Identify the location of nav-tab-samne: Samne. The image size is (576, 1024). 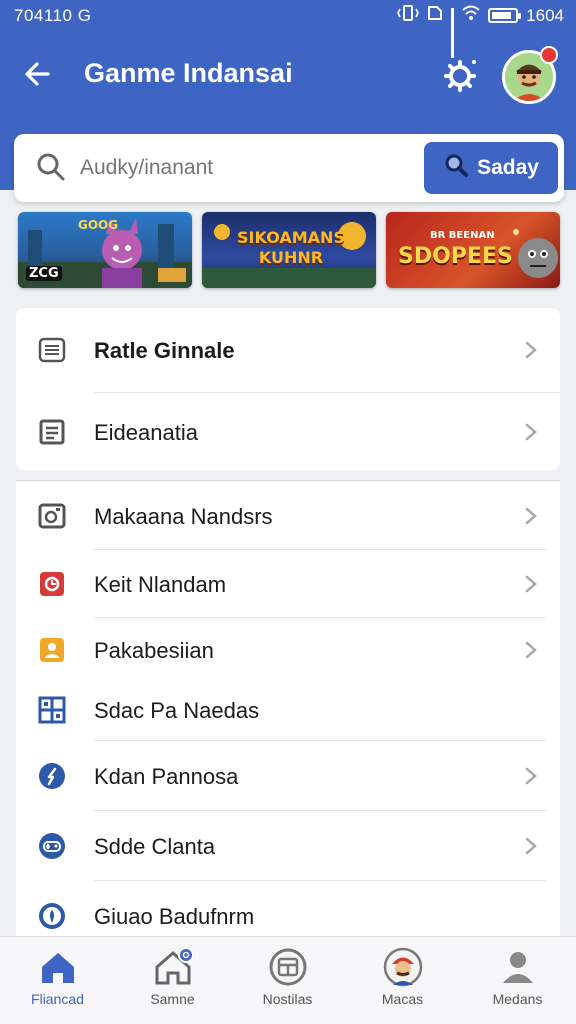
(172, 980).